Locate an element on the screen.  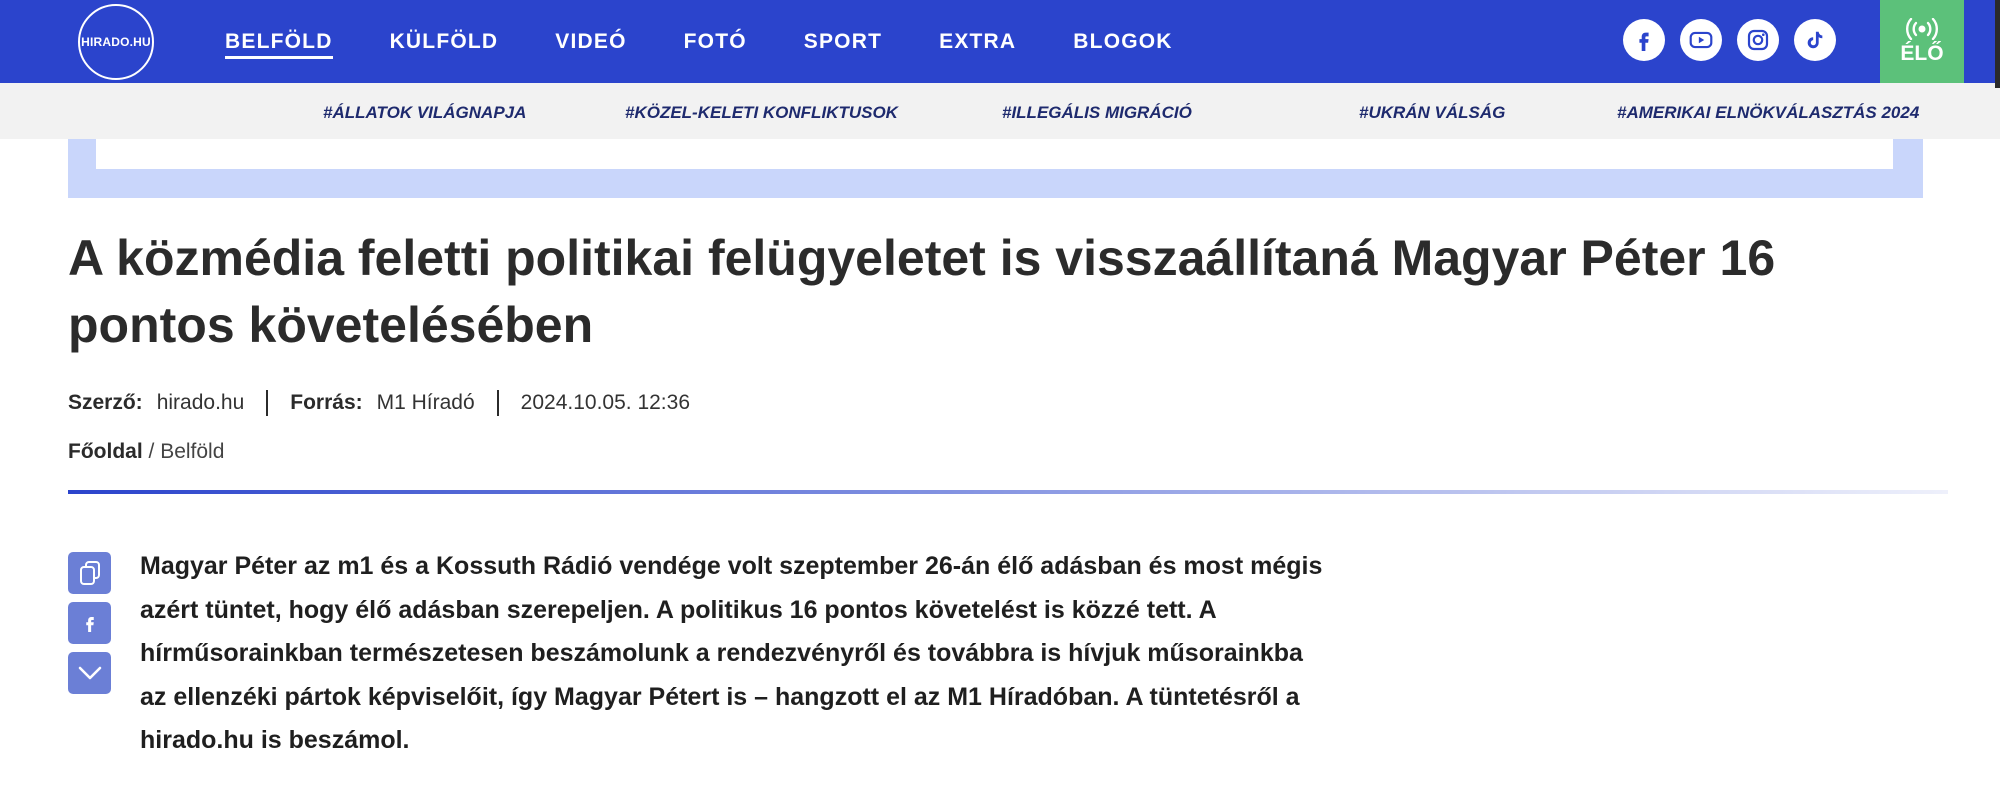
social-links is located at coordinates (1737, 40).